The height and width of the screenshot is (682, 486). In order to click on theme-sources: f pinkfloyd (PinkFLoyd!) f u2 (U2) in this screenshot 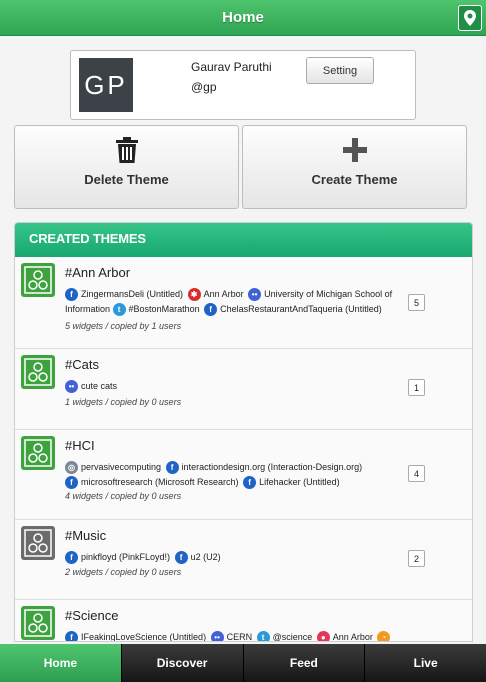, I will do `click(230, 557)`.